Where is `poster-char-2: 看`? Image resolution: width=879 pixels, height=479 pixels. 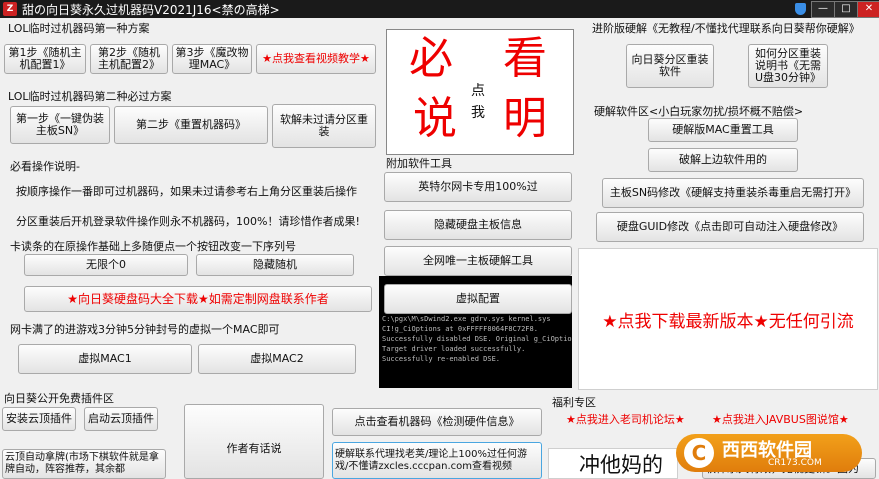 poster-char-2: 看 is located at coordinates (525, 58).